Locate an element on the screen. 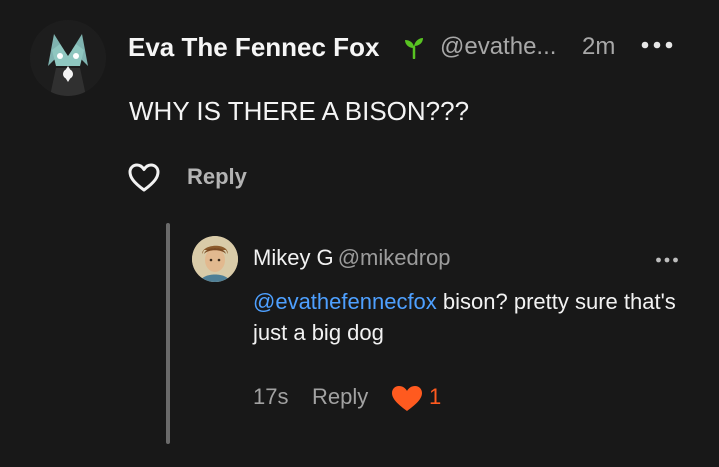 This screenshot has width=719, height=467. comment-author-name: Eva The Fennec Fox is located at coordinates (253, 47).